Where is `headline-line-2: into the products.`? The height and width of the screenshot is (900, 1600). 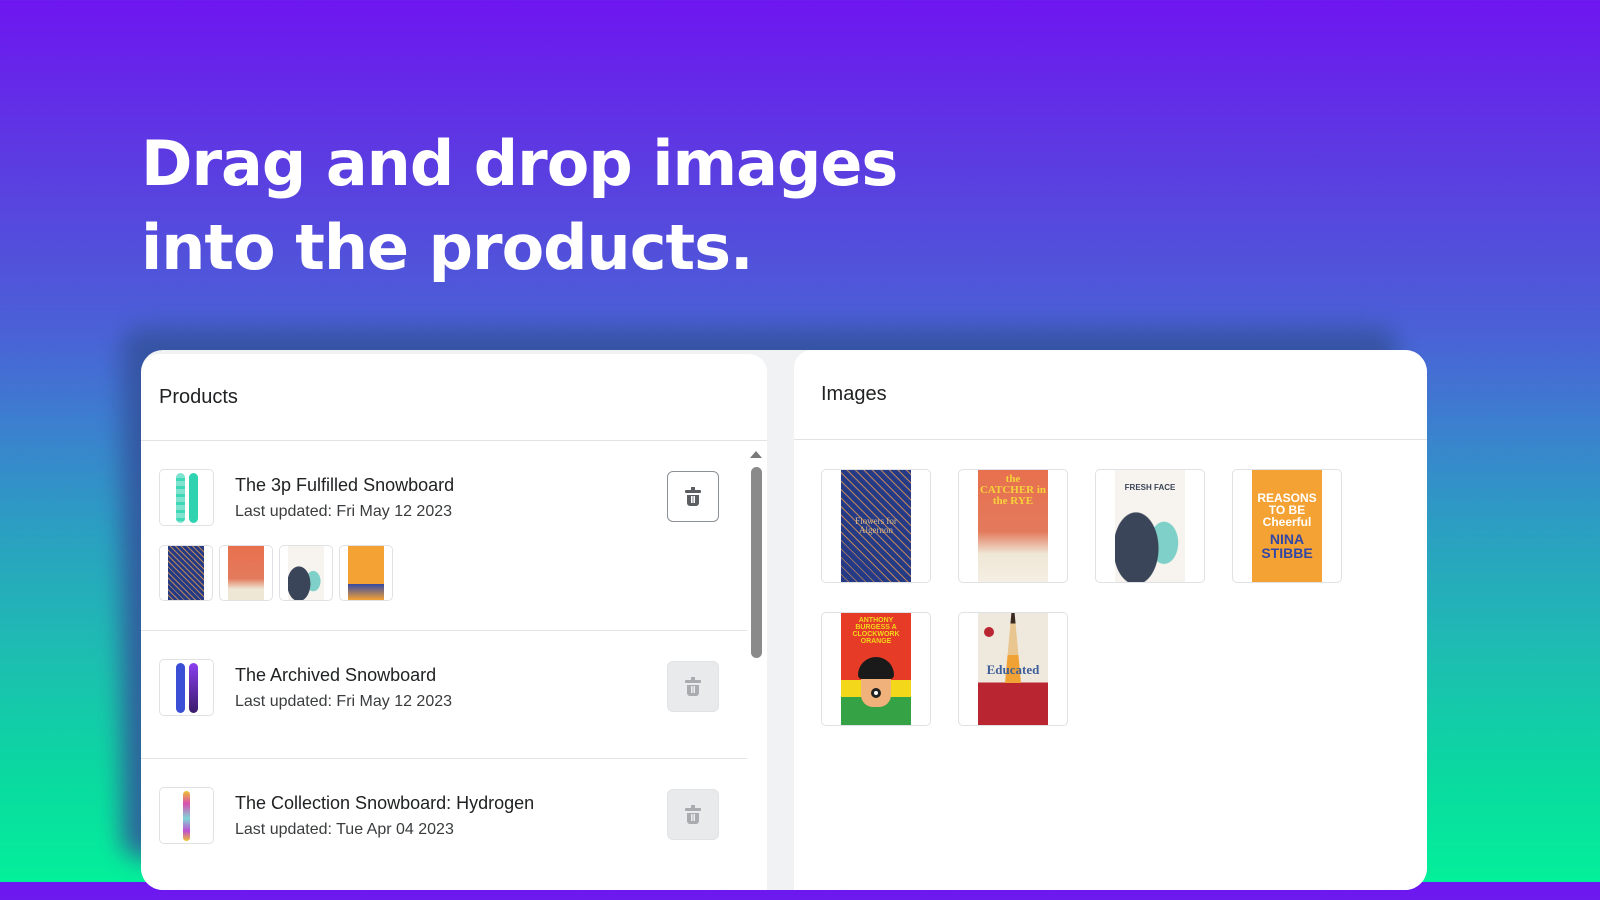
headline-line-2: into the products. is located at coordinates (447, 247).